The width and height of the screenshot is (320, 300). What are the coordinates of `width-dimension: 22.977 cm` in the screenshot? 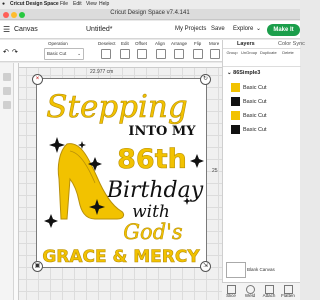 It's located at (102, 72).